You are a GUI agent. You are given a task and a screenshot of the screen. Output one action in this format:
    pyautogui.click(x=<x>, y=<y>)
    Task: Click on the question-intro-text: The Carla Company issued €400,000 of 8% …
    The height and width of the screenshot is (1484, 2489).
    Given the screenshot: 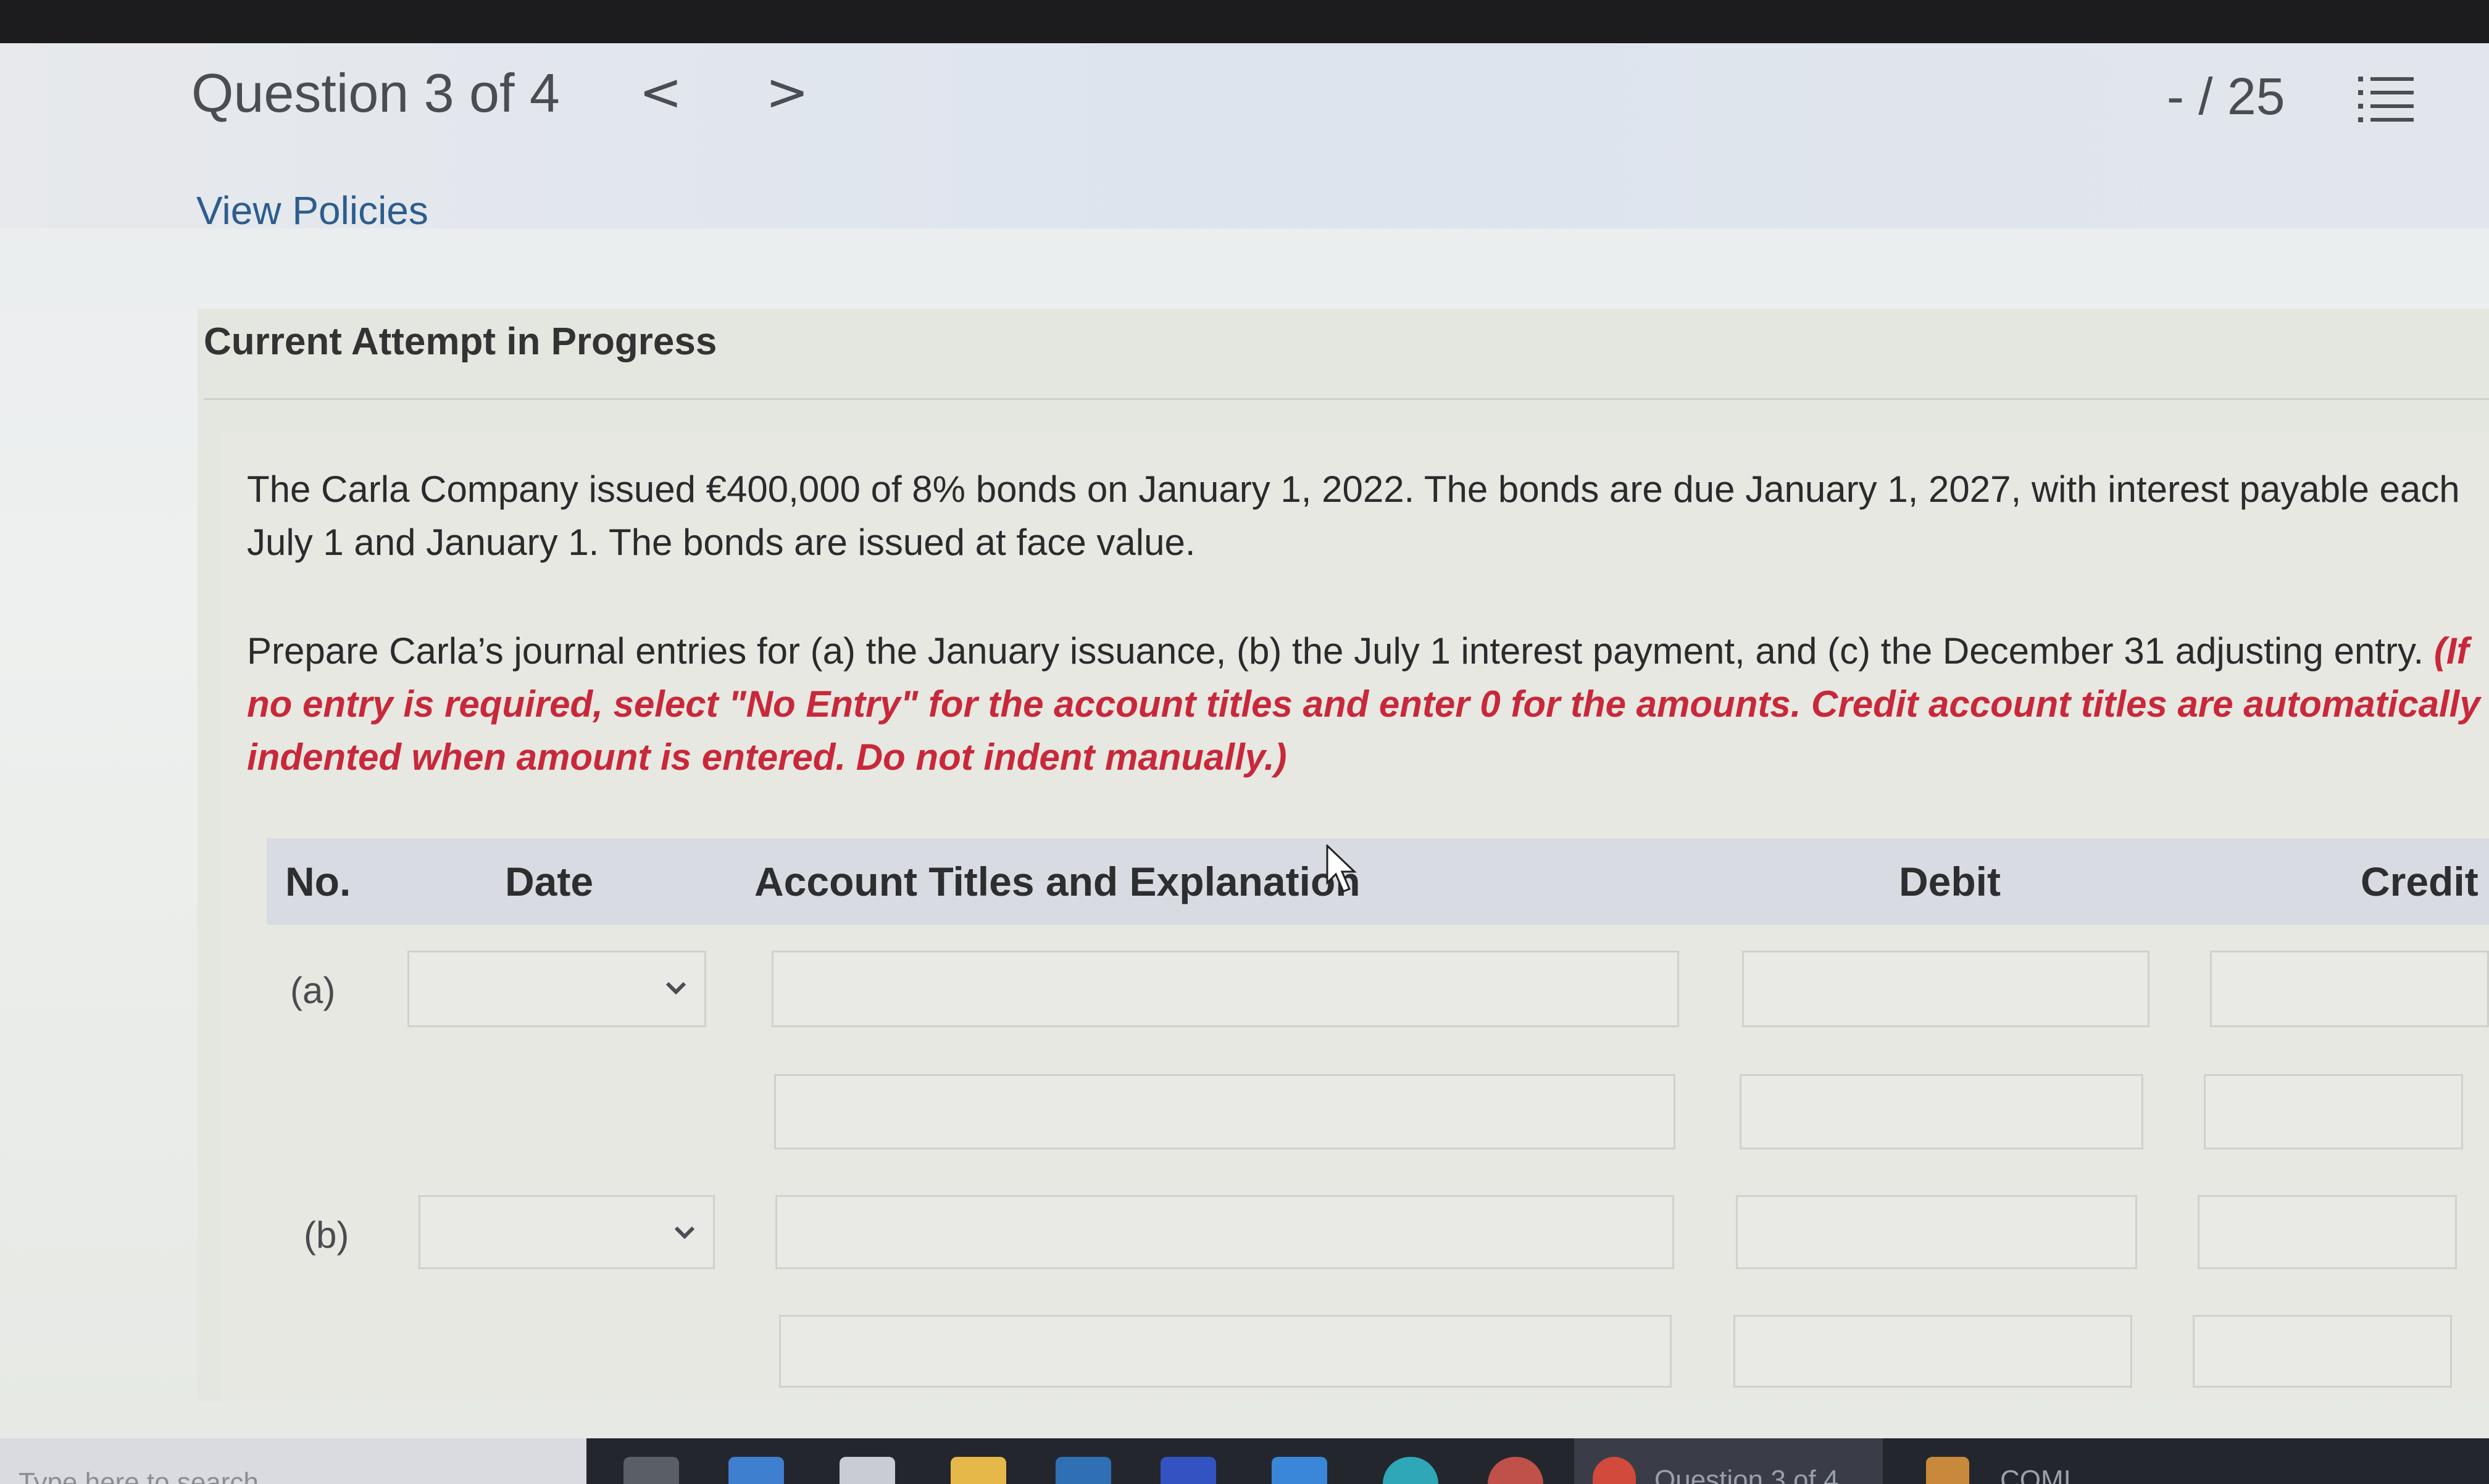 What is the action you would take?
    pyautogui.click(x=1353, y=516)
    